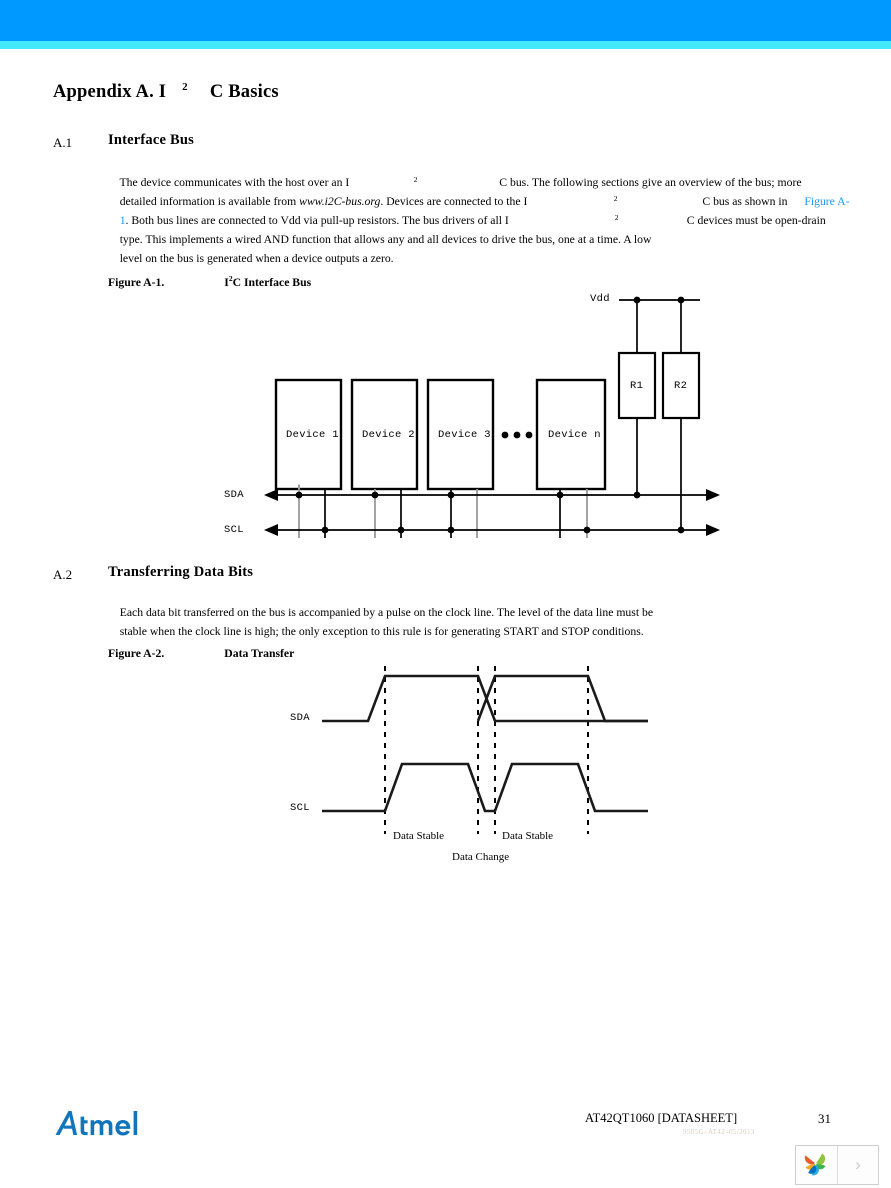 The height and width of the screenshot is (1188, 891). Describe the element at coordinates (209, 281) in the screenshot. I see `figure-a1-caption: Figure A-1. I2C Interface Bus` at that location.